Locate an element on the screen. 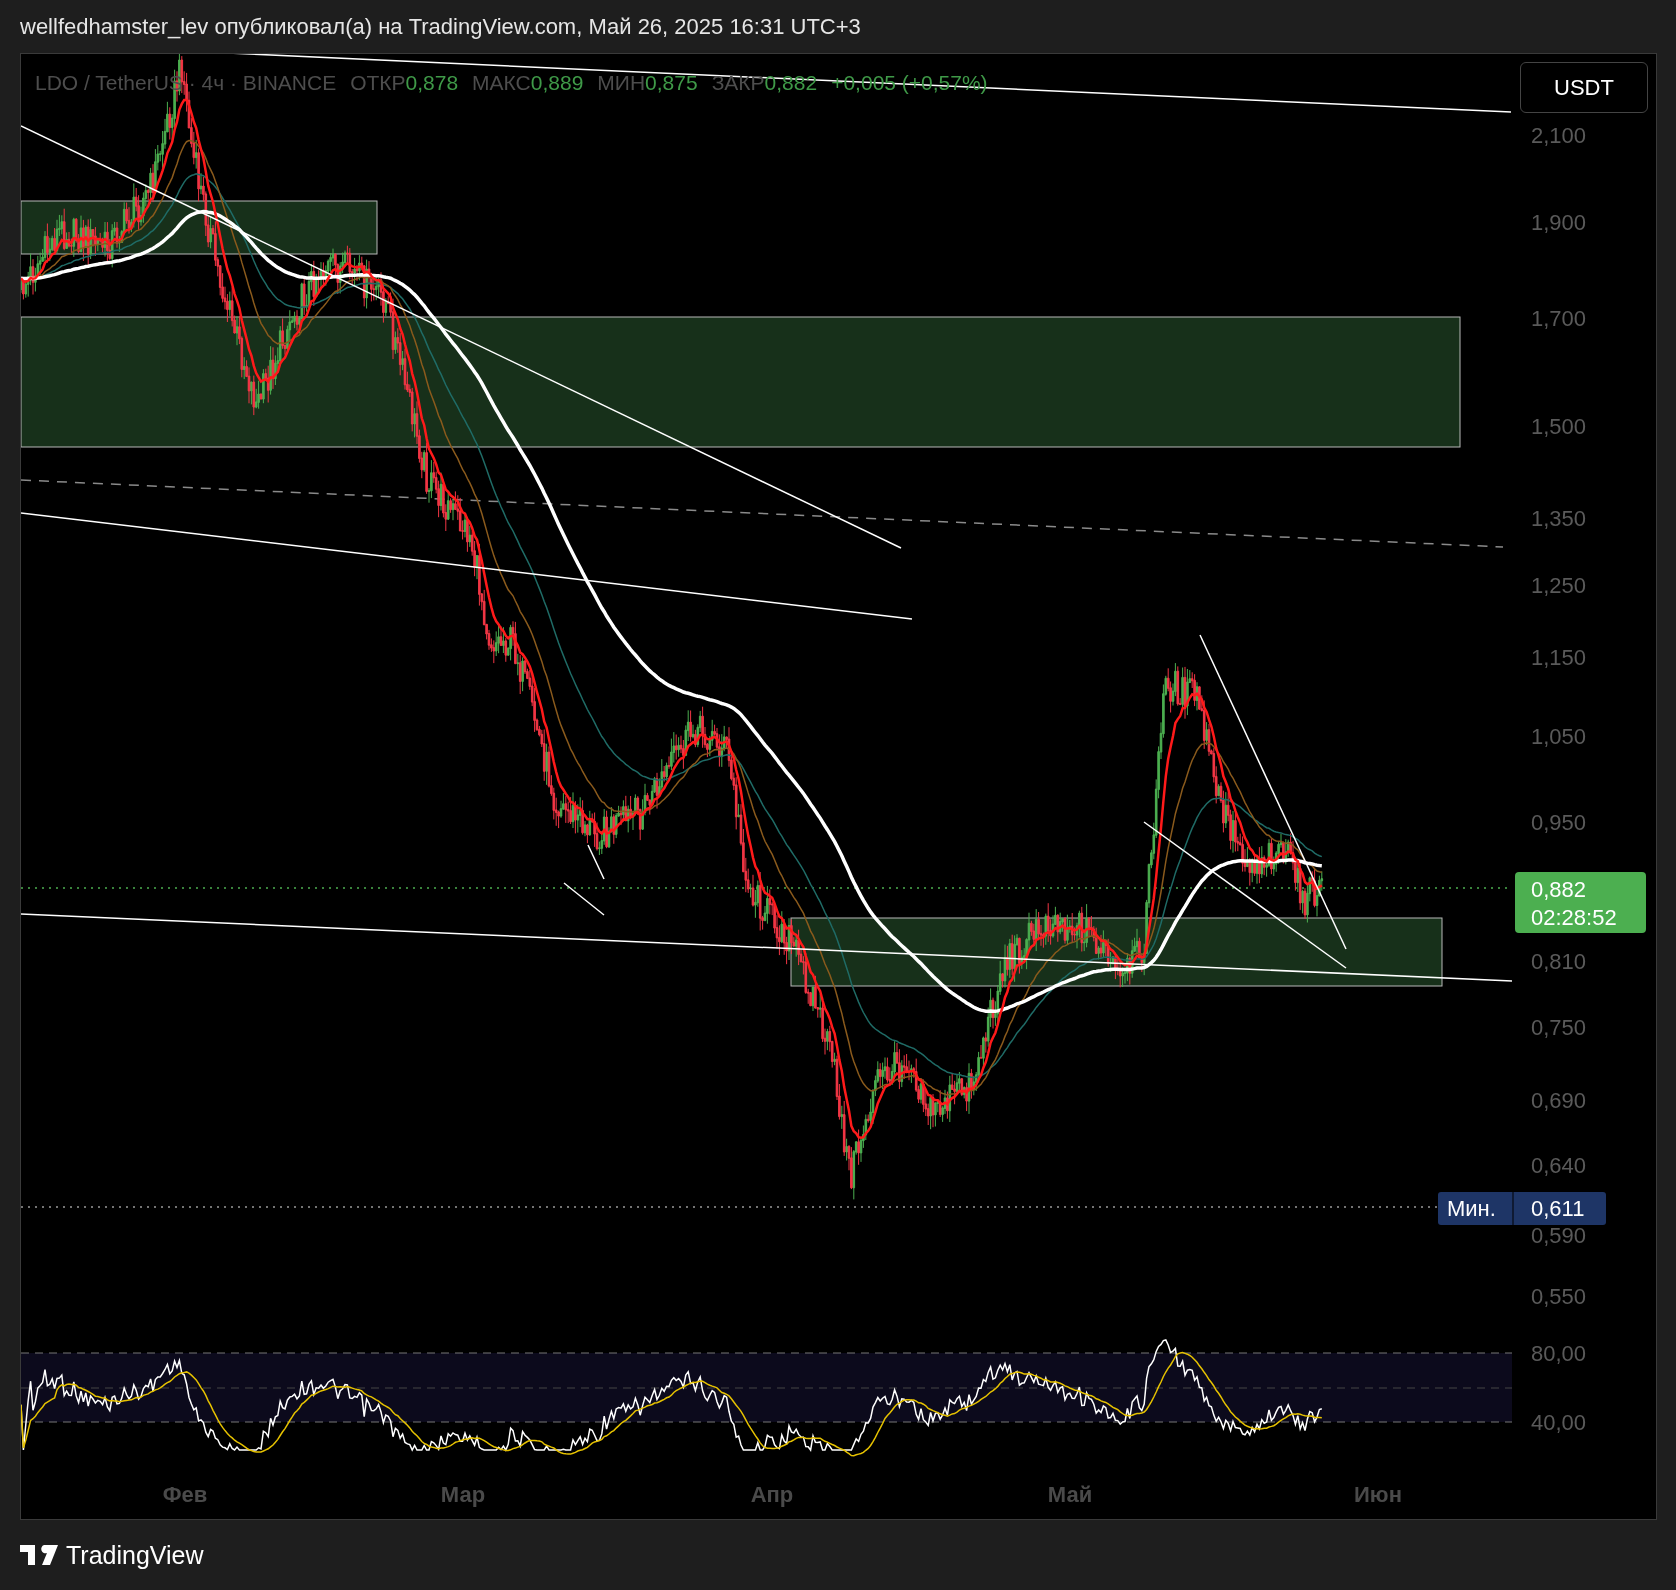 This screenshot has height=1590, width=1676. price-axis-label: 0,690 is located at coordinates (1559, 1100).